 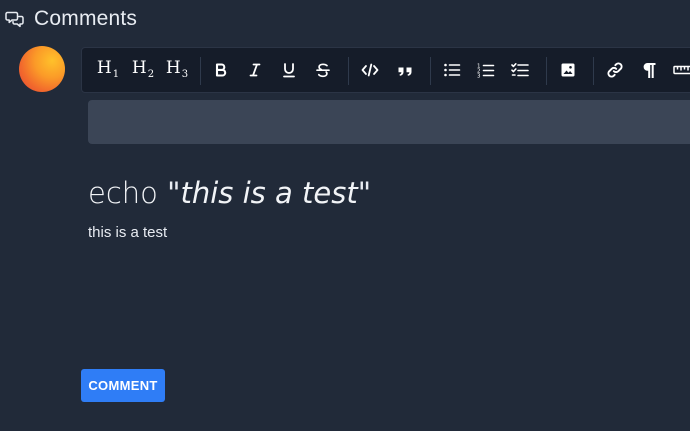 I want to click on ruler-button, so click(x=679, y=70).